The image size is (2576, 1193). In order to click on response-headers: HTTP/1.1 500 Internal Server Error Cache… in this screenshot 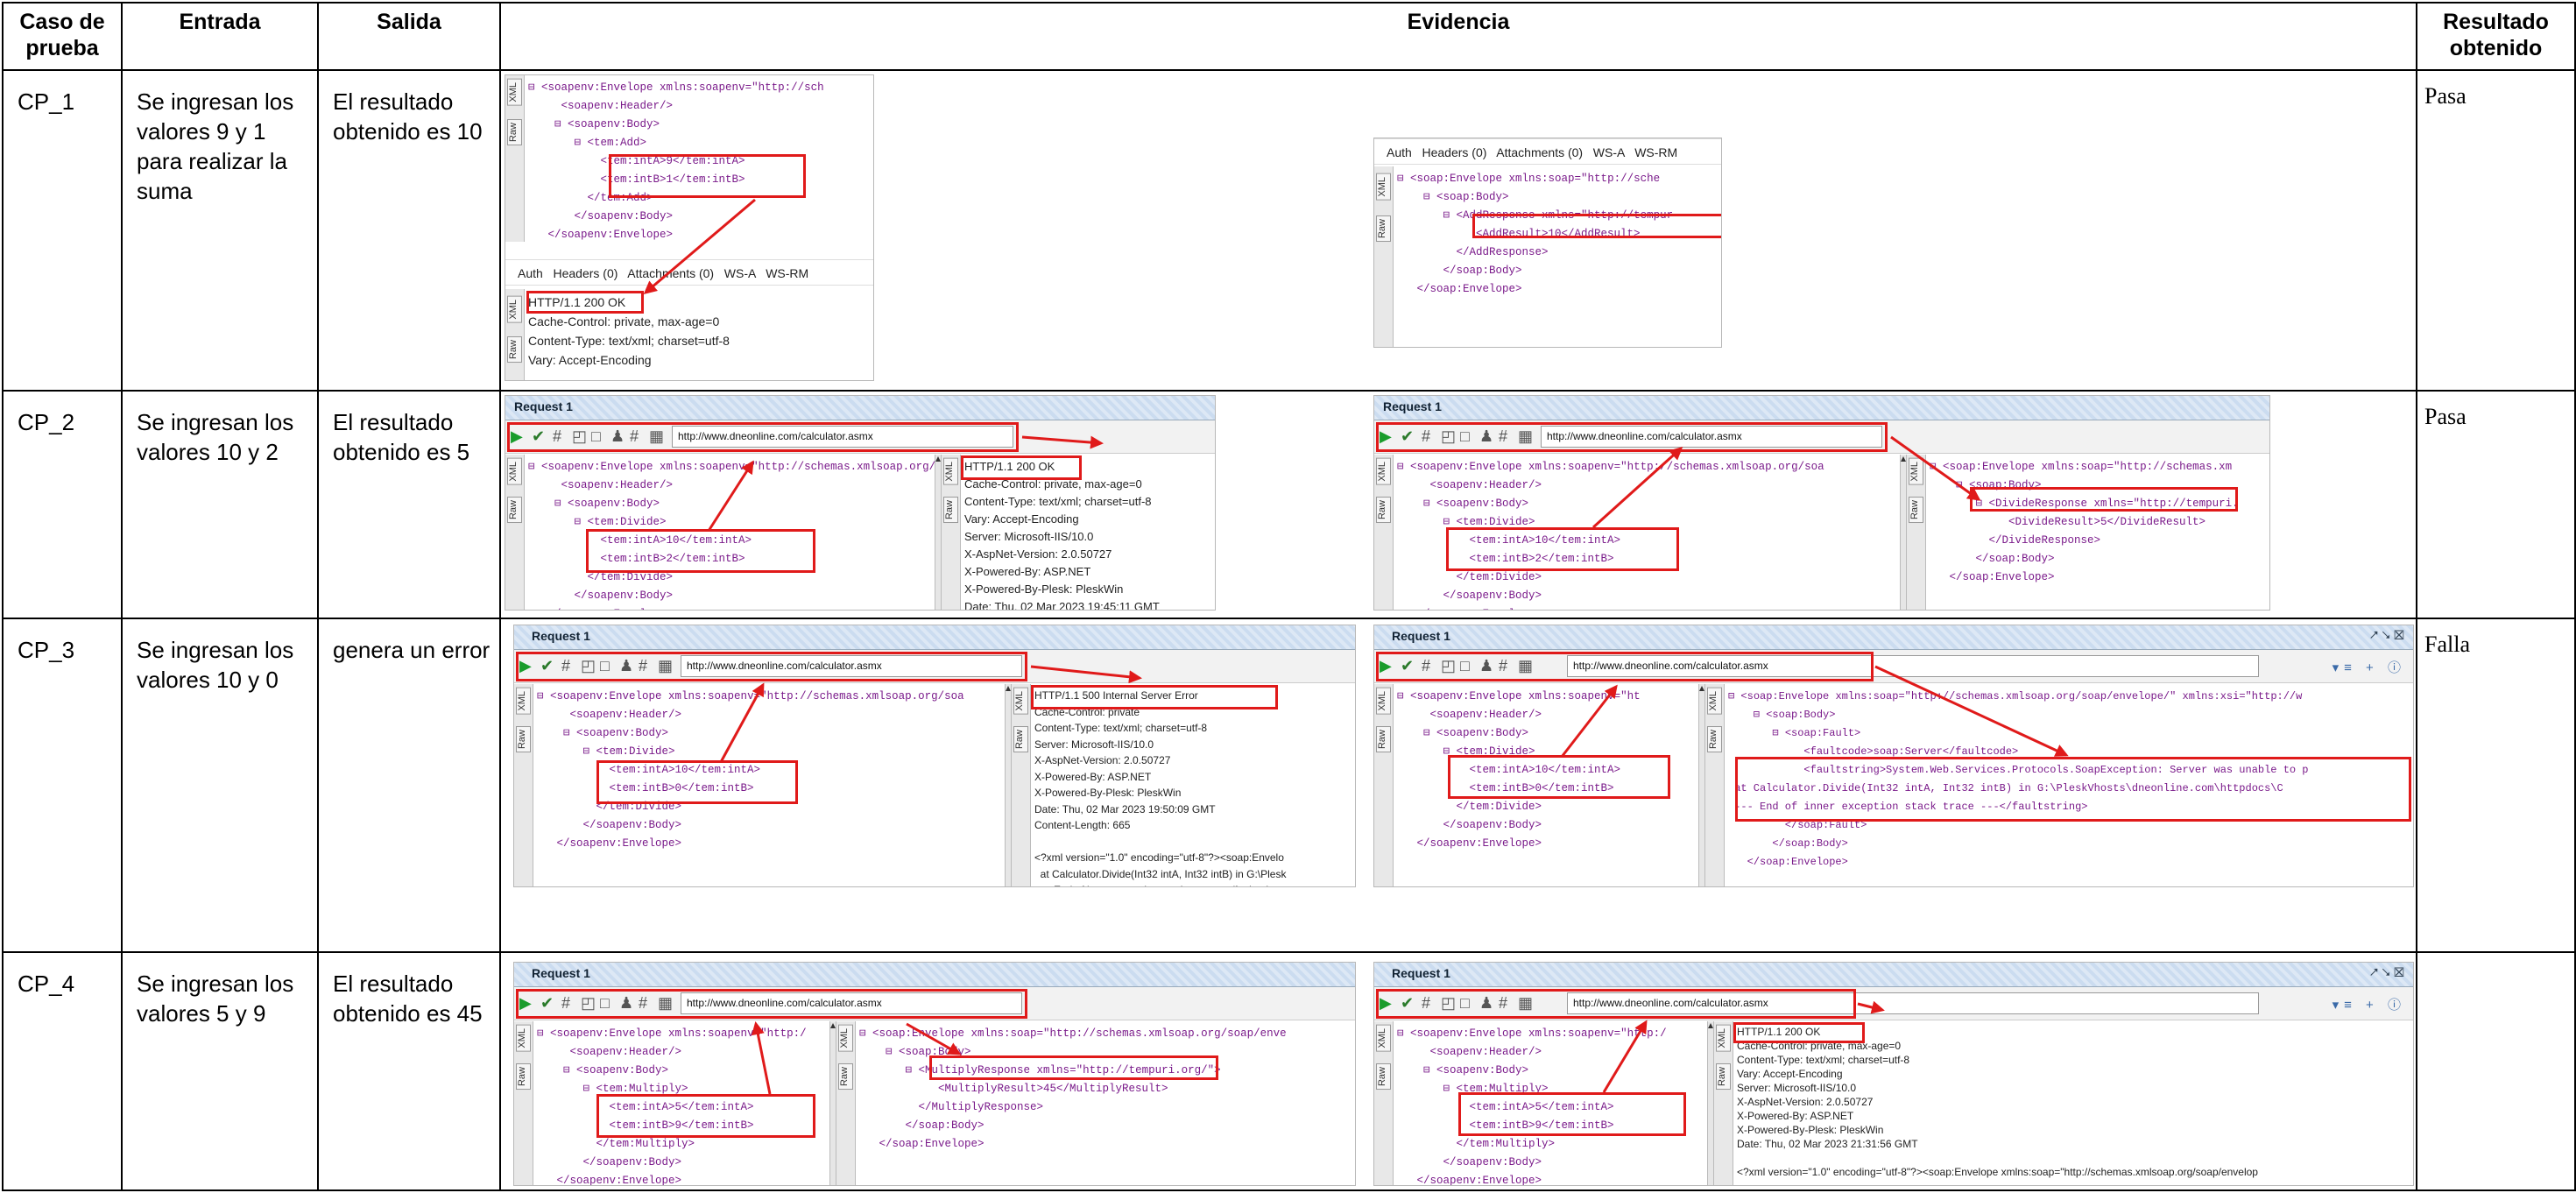, I will do `click(1193, 787)`.